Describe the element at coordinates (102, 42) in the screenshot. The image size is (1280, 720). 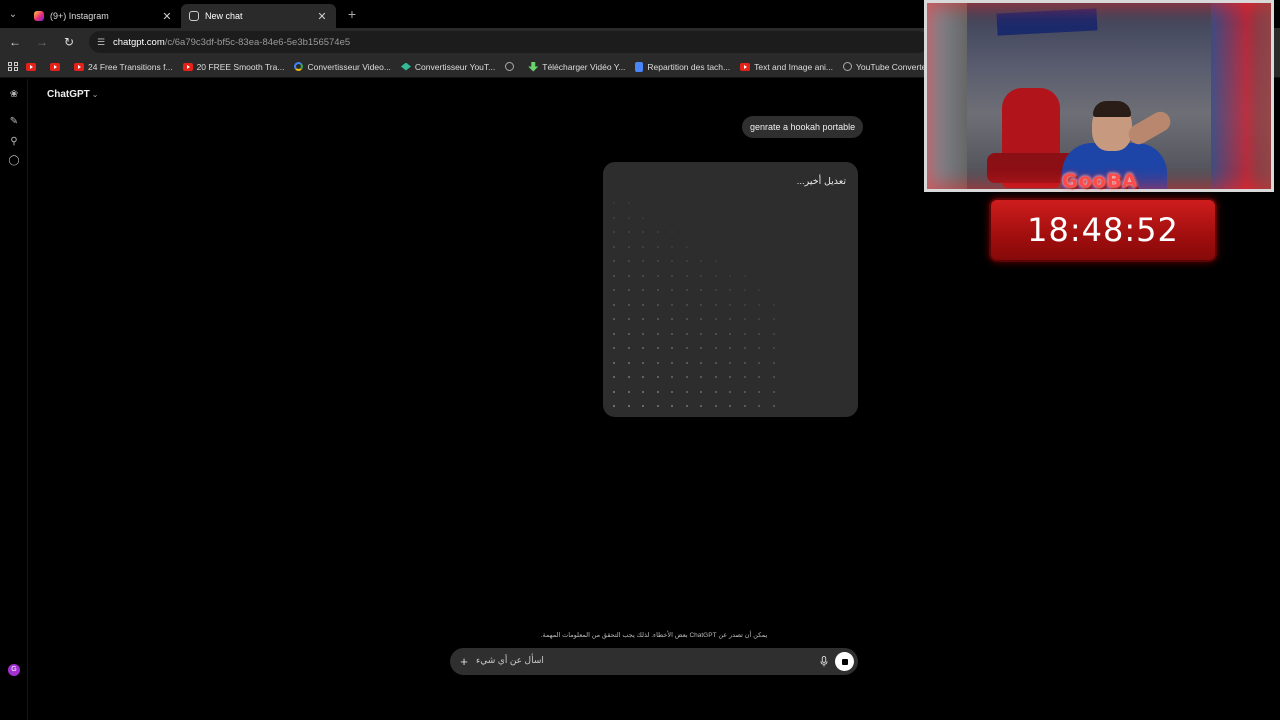
I see `site-settings-icon: ☰` at that location.